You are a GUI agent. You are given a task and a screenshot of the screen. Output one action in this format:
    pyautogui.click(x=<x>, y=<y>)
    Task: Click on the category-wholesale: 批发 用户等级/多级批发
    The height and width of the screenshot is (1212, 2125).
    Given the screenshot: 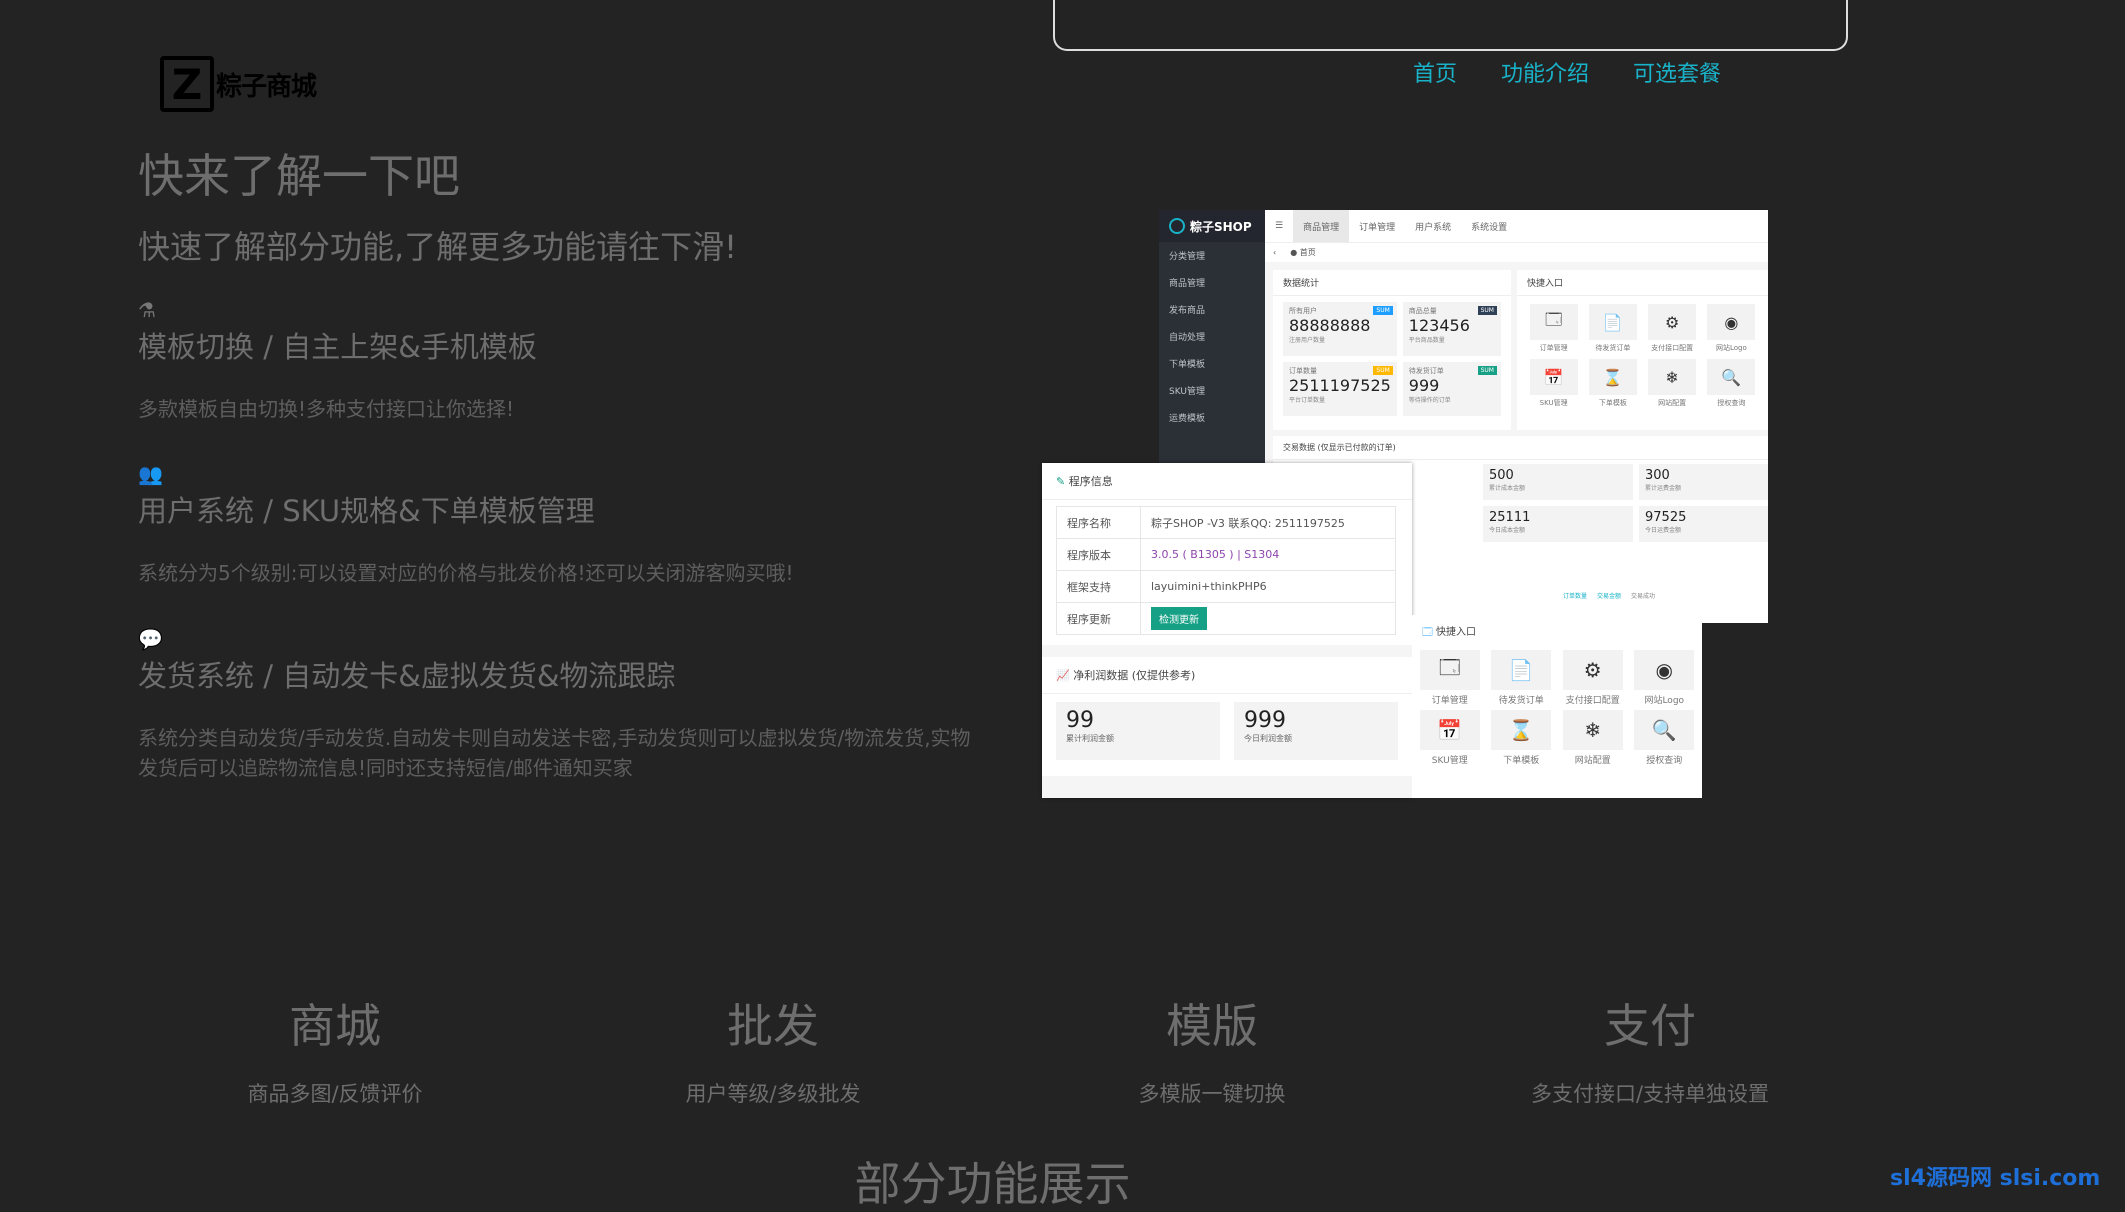 What is the action you would take?
    pyautogui.click(x=773, y=1049)
    